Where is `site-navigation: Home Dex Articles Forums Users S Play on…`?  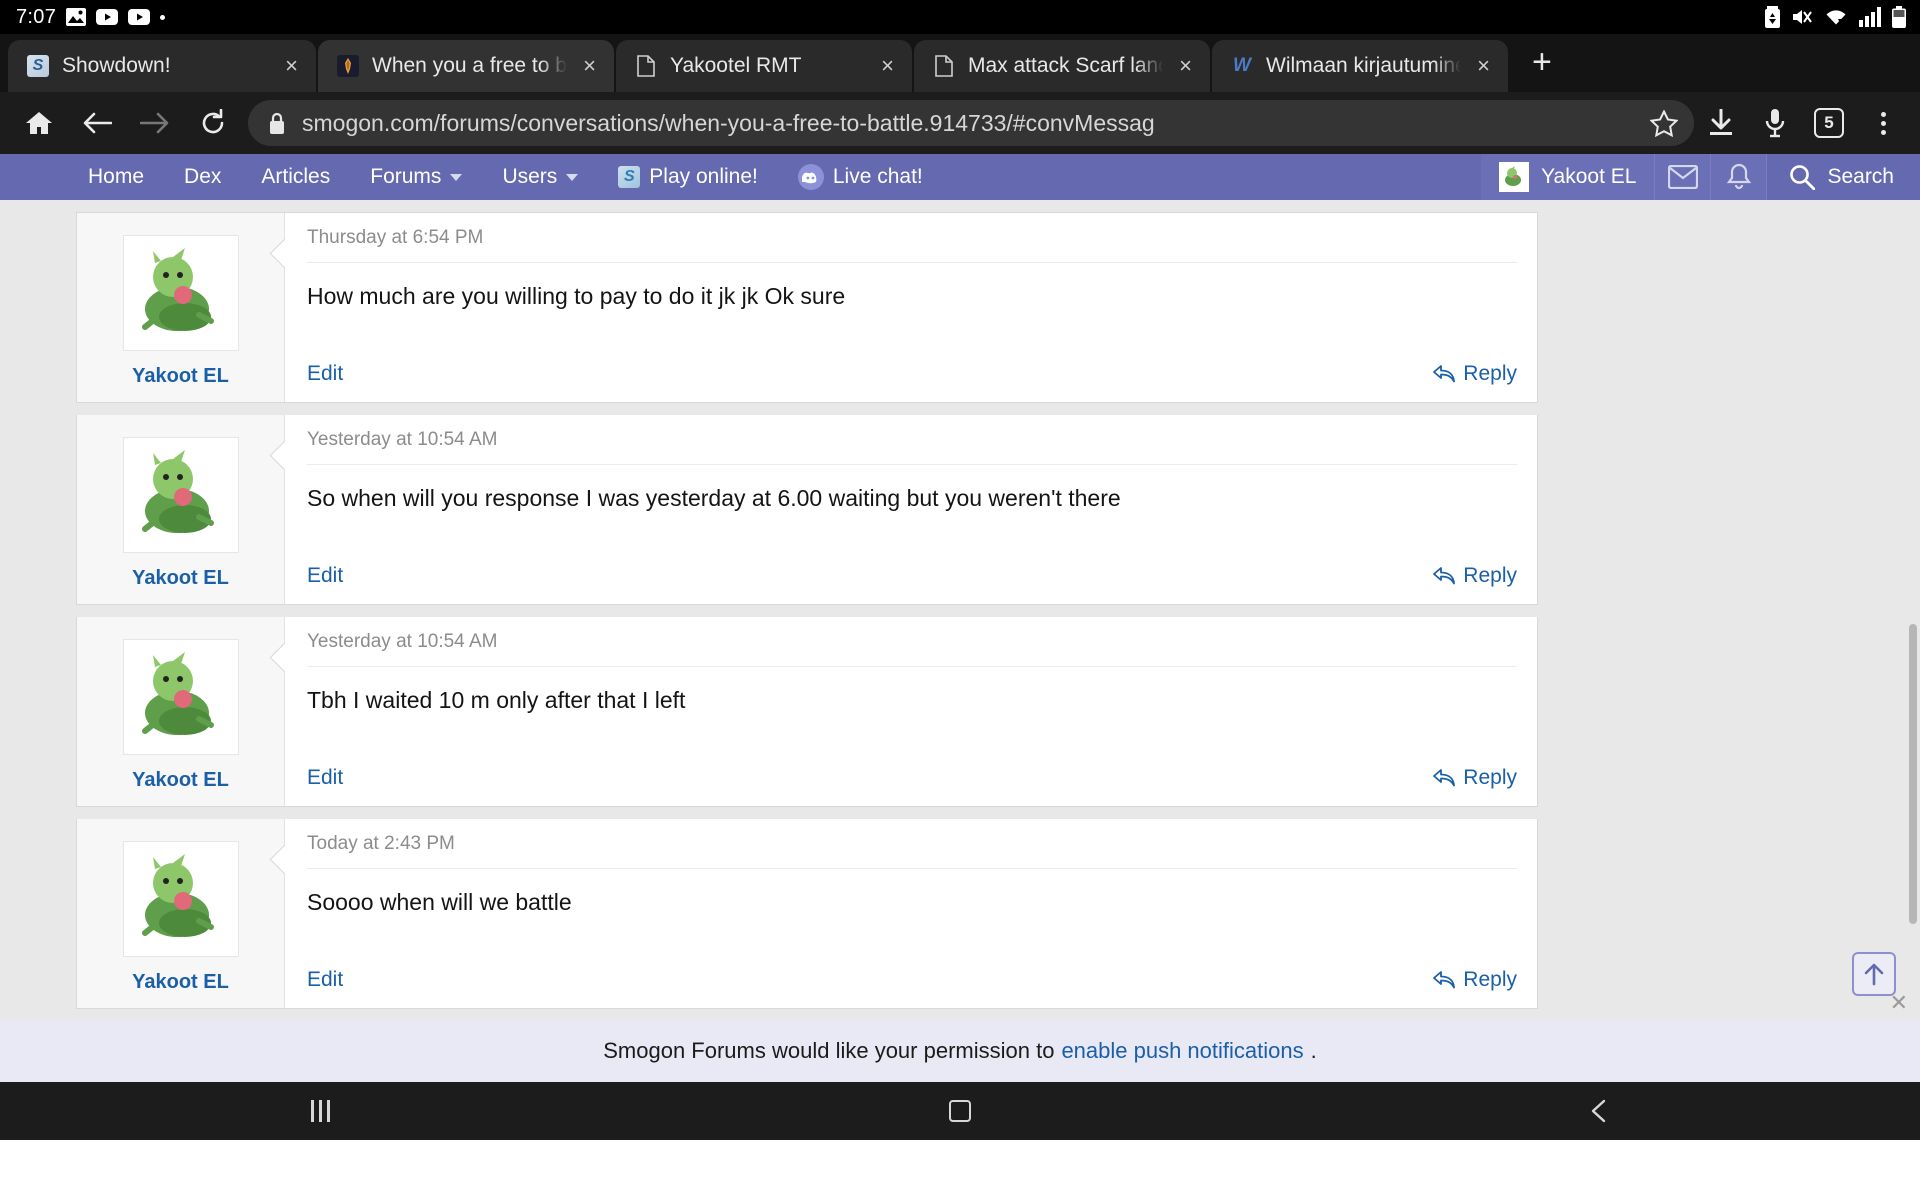 site-navigation: Home Dex Articles Forums Users S Play on… is located at coordinates (960, 177).